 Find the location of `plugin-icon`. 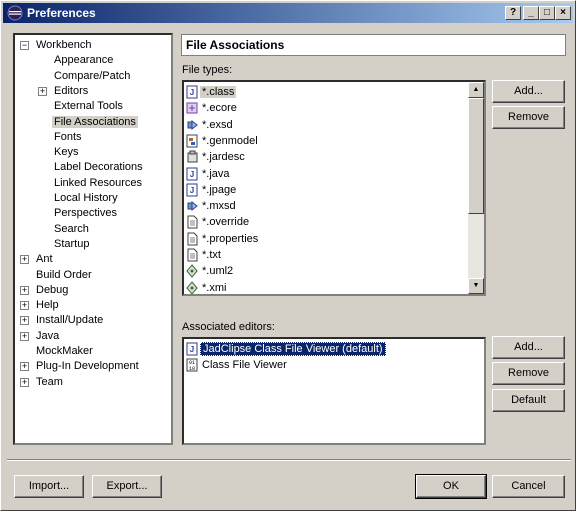

plugin-icon is located at coordinates (192, 206).